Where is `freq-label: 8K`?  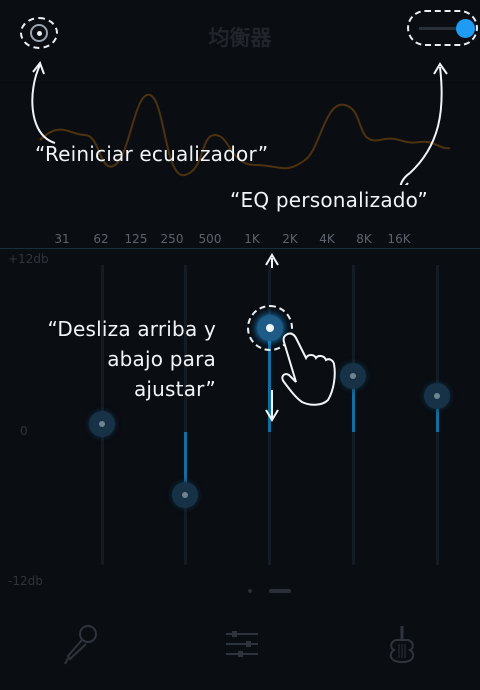
freq-label: 8K is located at coordinates (364, 239).